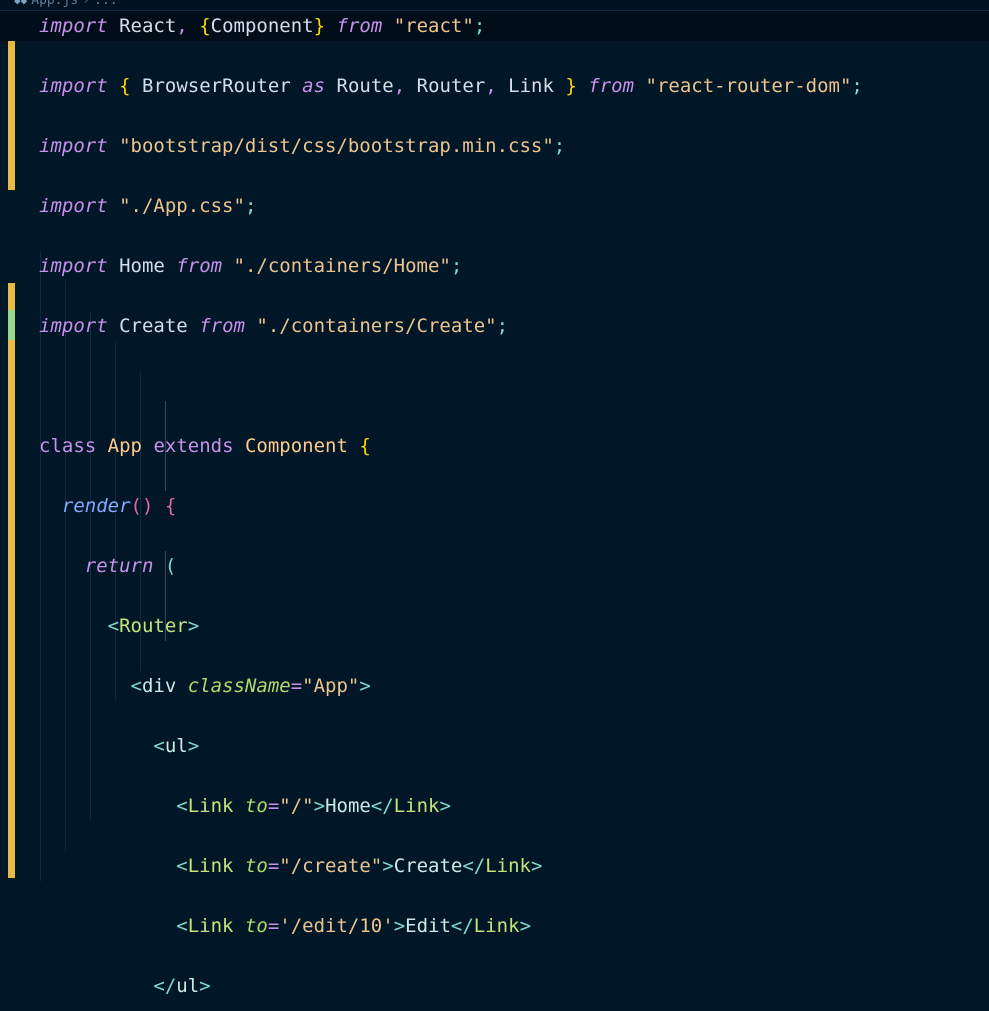  Describe the element at coordinates (494, 386) in the screenshot. I see `code-line` at that location.